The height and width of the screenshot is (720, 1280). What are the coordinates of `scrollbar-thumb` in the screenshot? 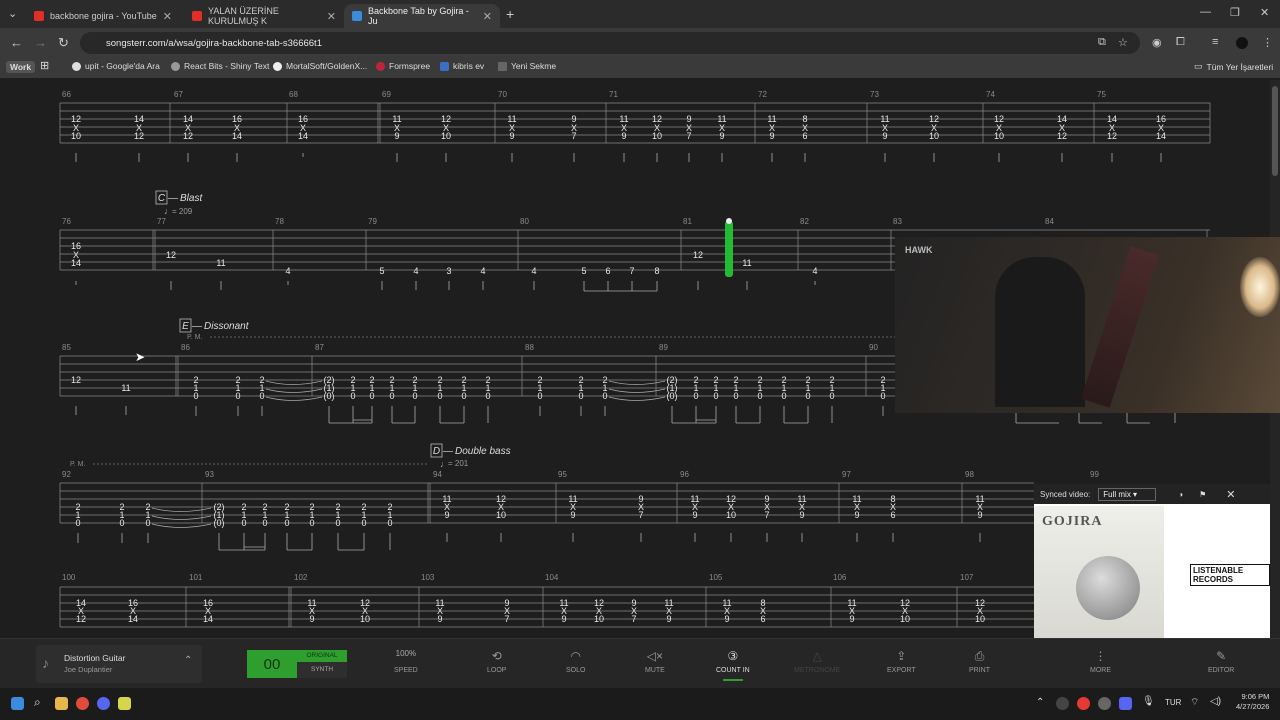 It's located at (1275, 131).